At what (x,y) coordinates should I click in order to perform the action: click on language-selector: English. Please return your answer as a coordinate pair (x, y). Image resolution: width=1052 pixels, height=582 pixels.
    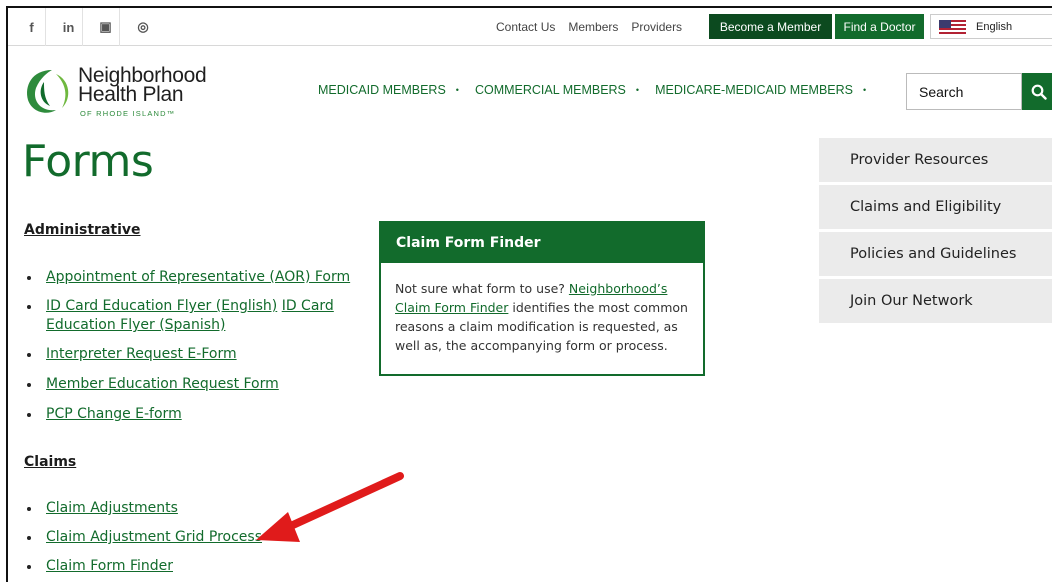
    Looking at the image, I should click on (991, 26).